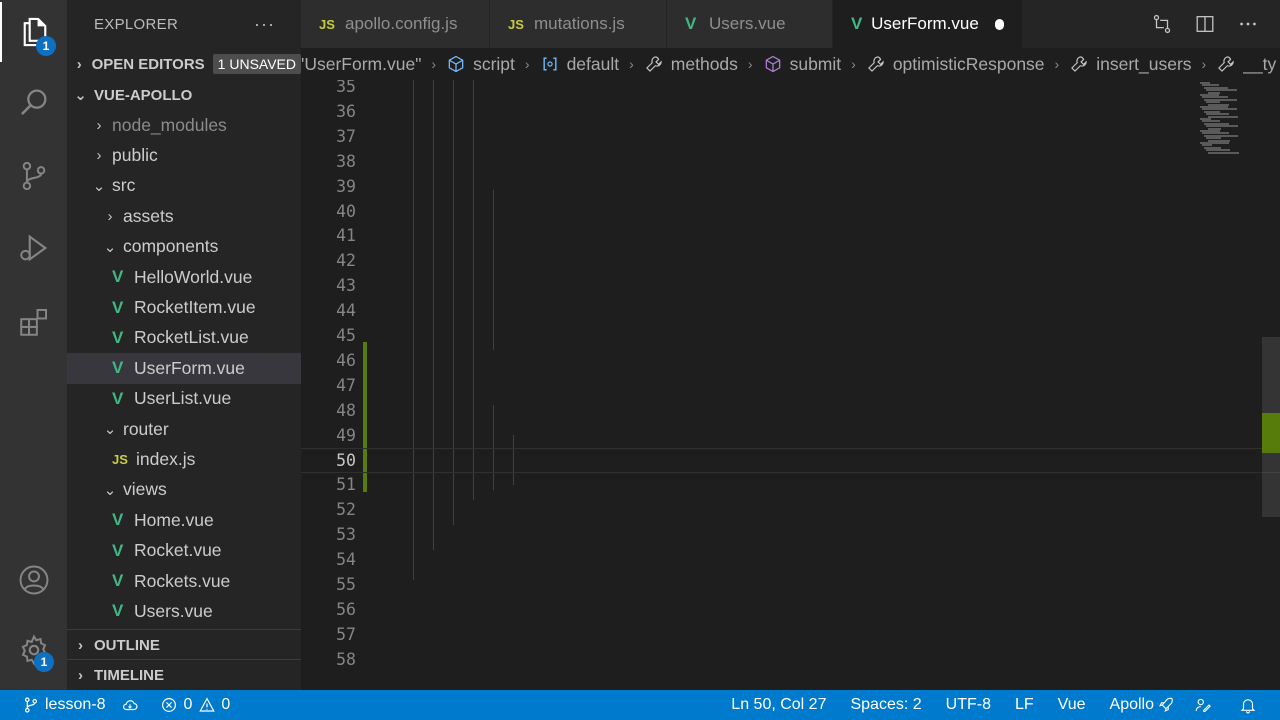 This screenshot has height=720, width=1280. What do you see at coordinates (346, 634) in the screenshot?
I see `line-number: 57` at bounding box center [346, 634].